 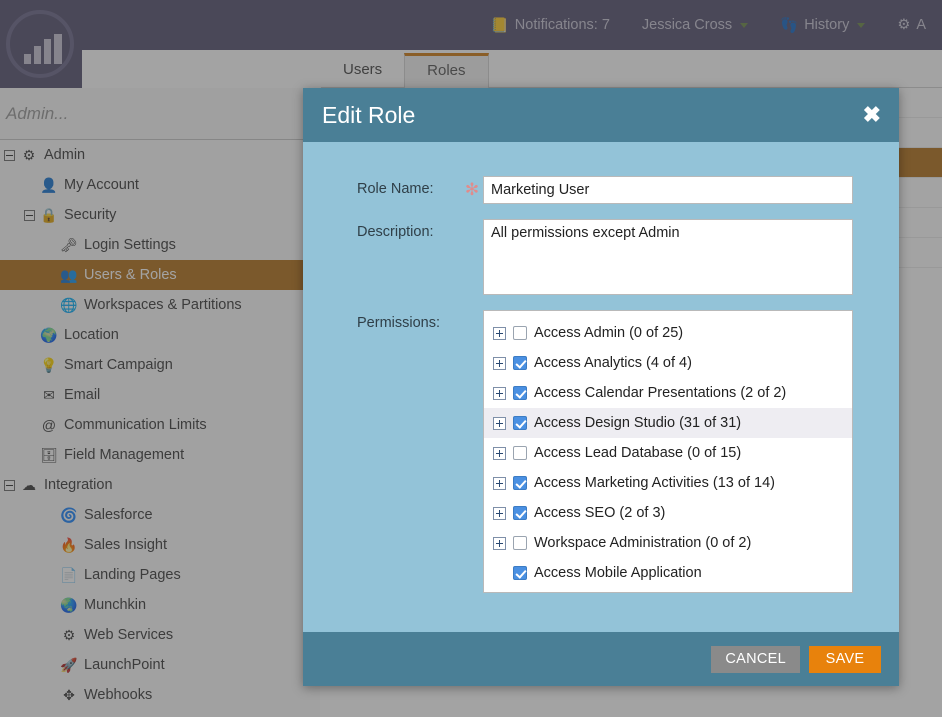 What do you see at coordinates (668, 513) in the screenshot?
I see `permission-item: Access SEO (2 of 3)` at bounding box center [668, 513].